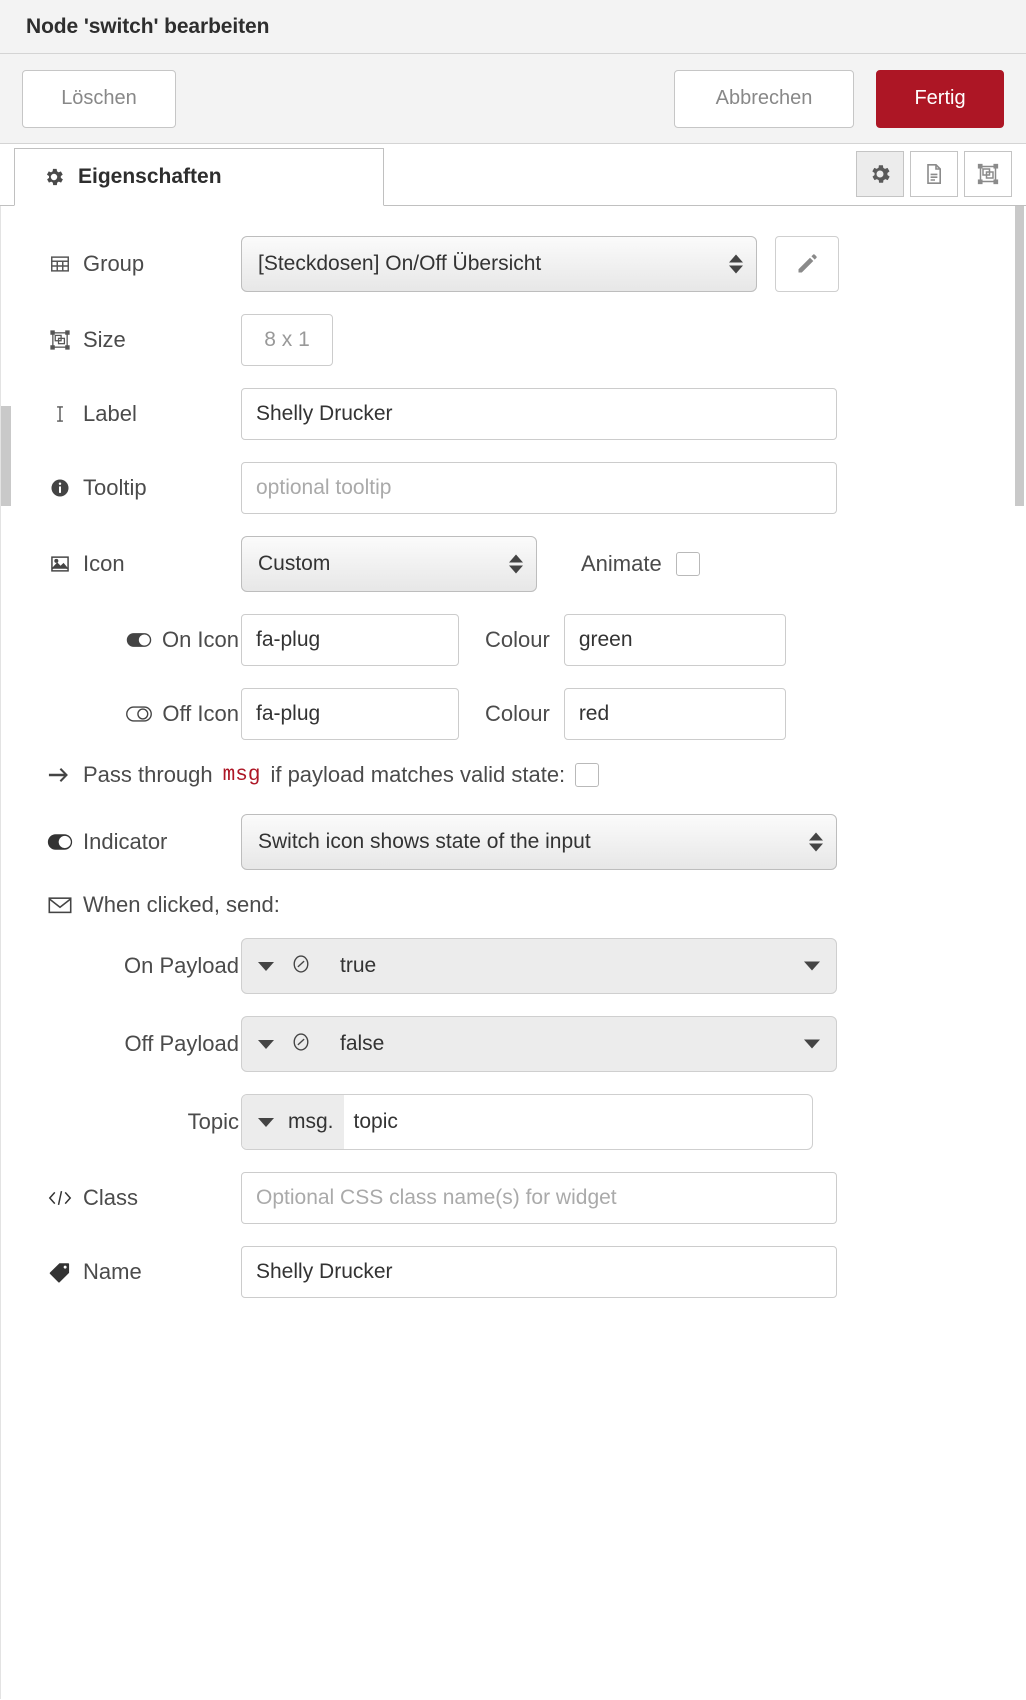 Image resolution: width=1026 pixels, height=1700 pixels. Describe the element at coordinates (284, 1044) in the screenshot. I see `off-payload-type-selector` at that location.